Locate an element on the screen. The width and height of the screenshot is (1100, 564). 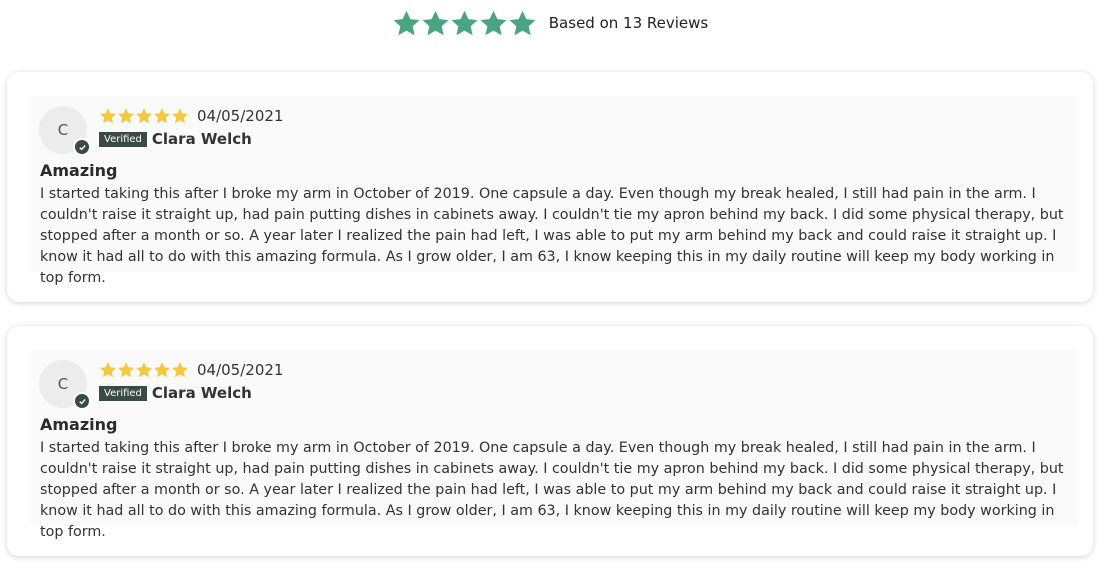
reviews-count-text: Based on 13 Reviews is located at coordinates (628, 23).